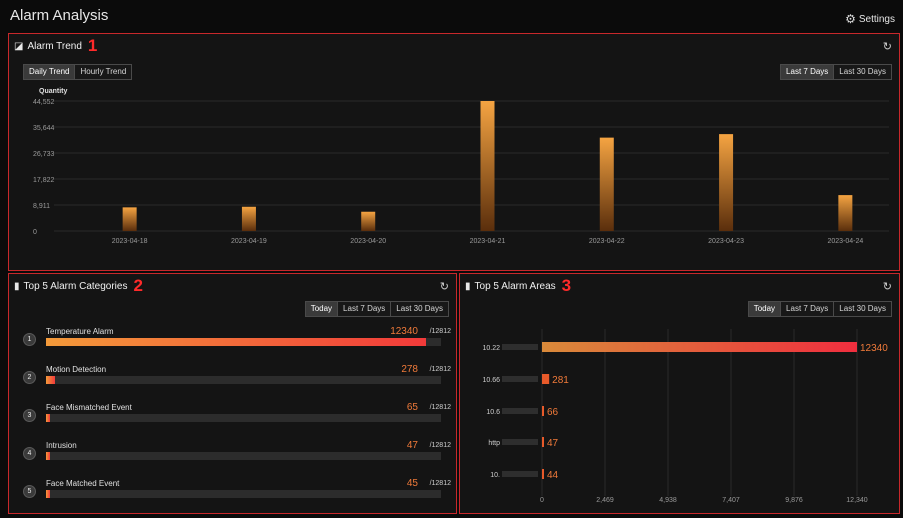  I want to click on rank-badge: 1, so click(29, 339).